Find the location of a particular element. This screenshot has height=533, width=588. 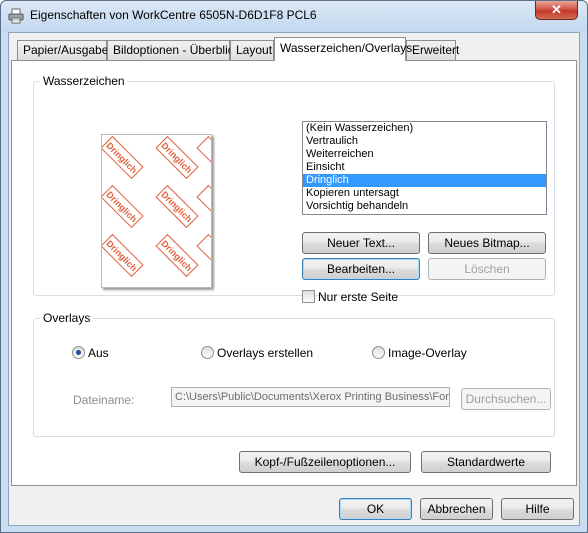

tab-label: Wasserzeichen/Overlays is located at coordinates (346, 48).